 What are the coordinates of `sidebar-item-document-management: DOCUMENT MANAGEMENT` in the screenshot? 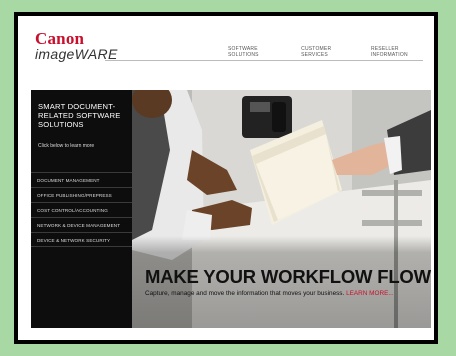 It's located at (81, 179).